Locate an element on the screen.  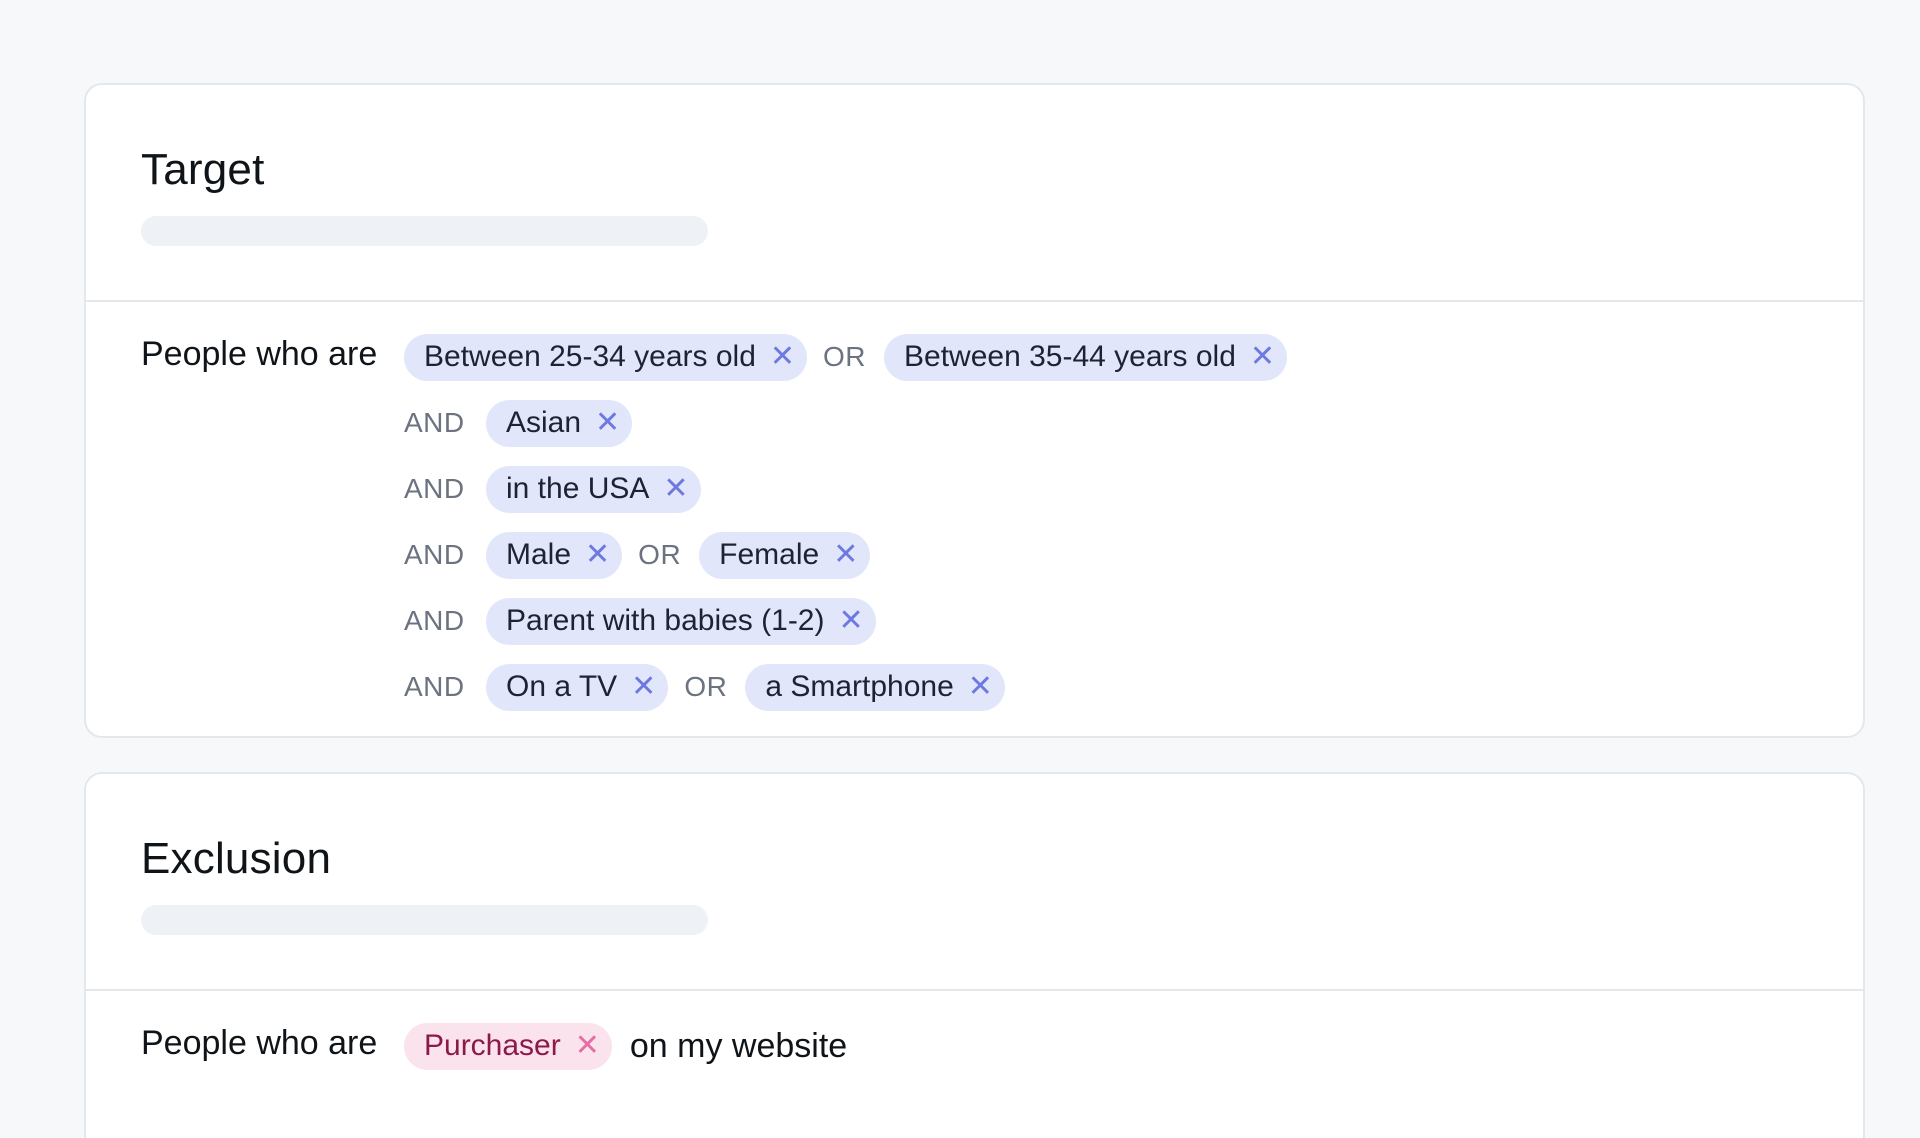
target-rule-row-gender: AND Male ✕ OR Female ✕ is located at coordinates (637, 555).